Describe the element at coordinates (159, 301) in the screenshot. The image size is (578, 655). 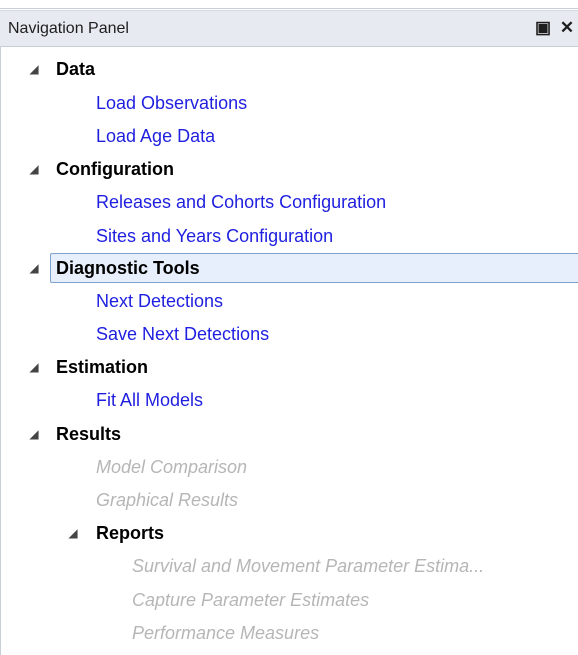
I see `tree-item-next-detections: Next Detections` at that location.